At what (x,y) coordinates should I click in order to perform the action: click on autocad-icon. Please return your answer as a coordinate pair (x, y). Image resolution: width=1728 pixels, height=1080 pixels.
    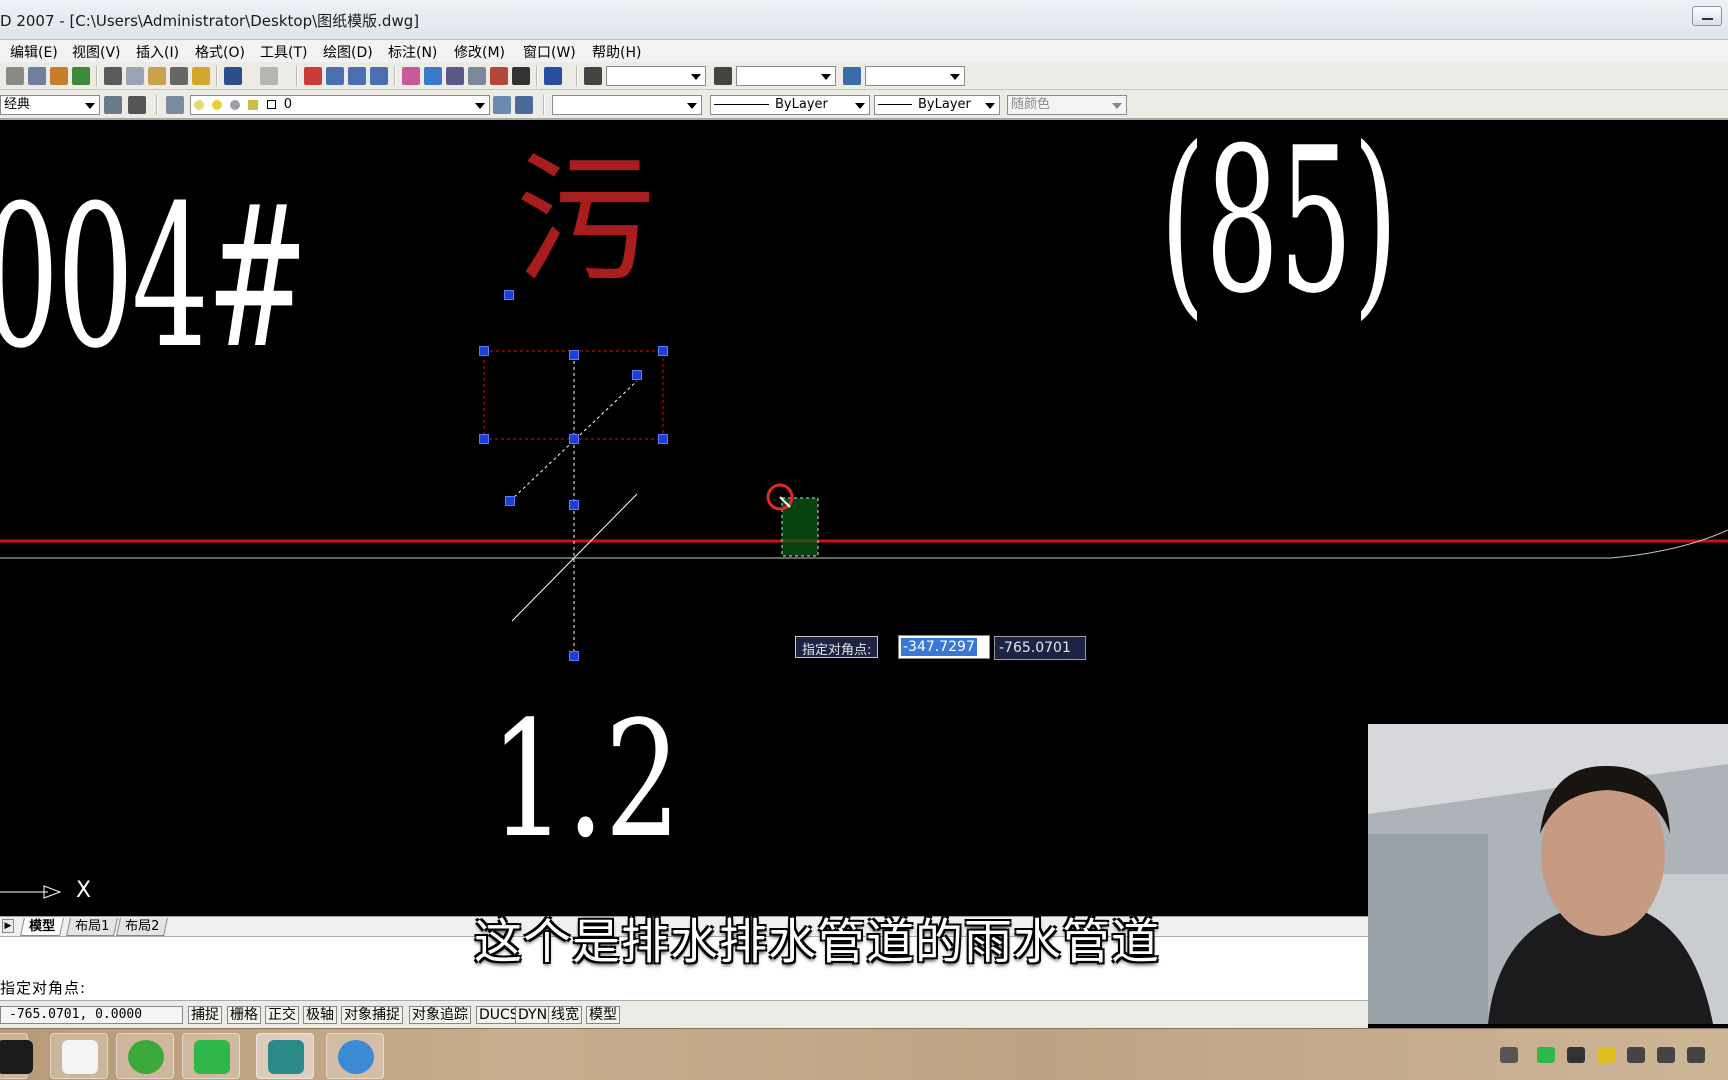
    Looking at the image, I should click on (286, 1057).